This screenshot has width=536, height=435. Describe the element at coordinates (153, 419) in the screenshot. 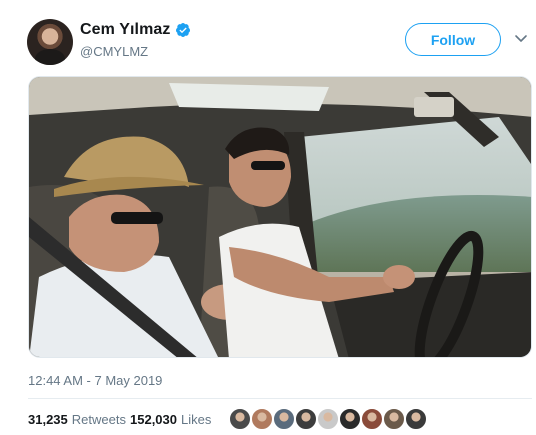

I see `likes-count: 152,030` at that location.